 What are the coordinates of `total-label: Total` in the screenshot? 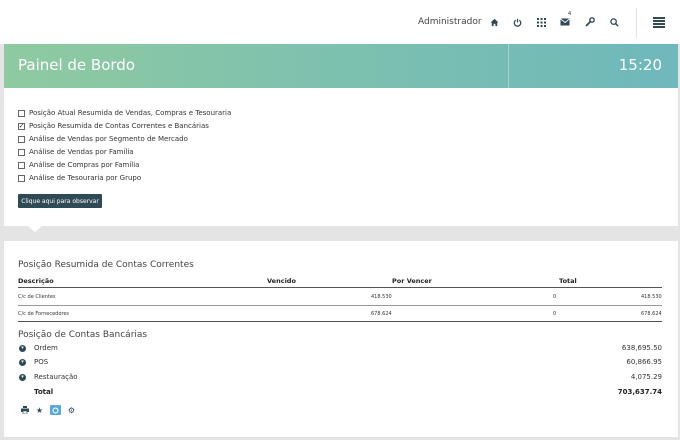 It's located at (44, 392).